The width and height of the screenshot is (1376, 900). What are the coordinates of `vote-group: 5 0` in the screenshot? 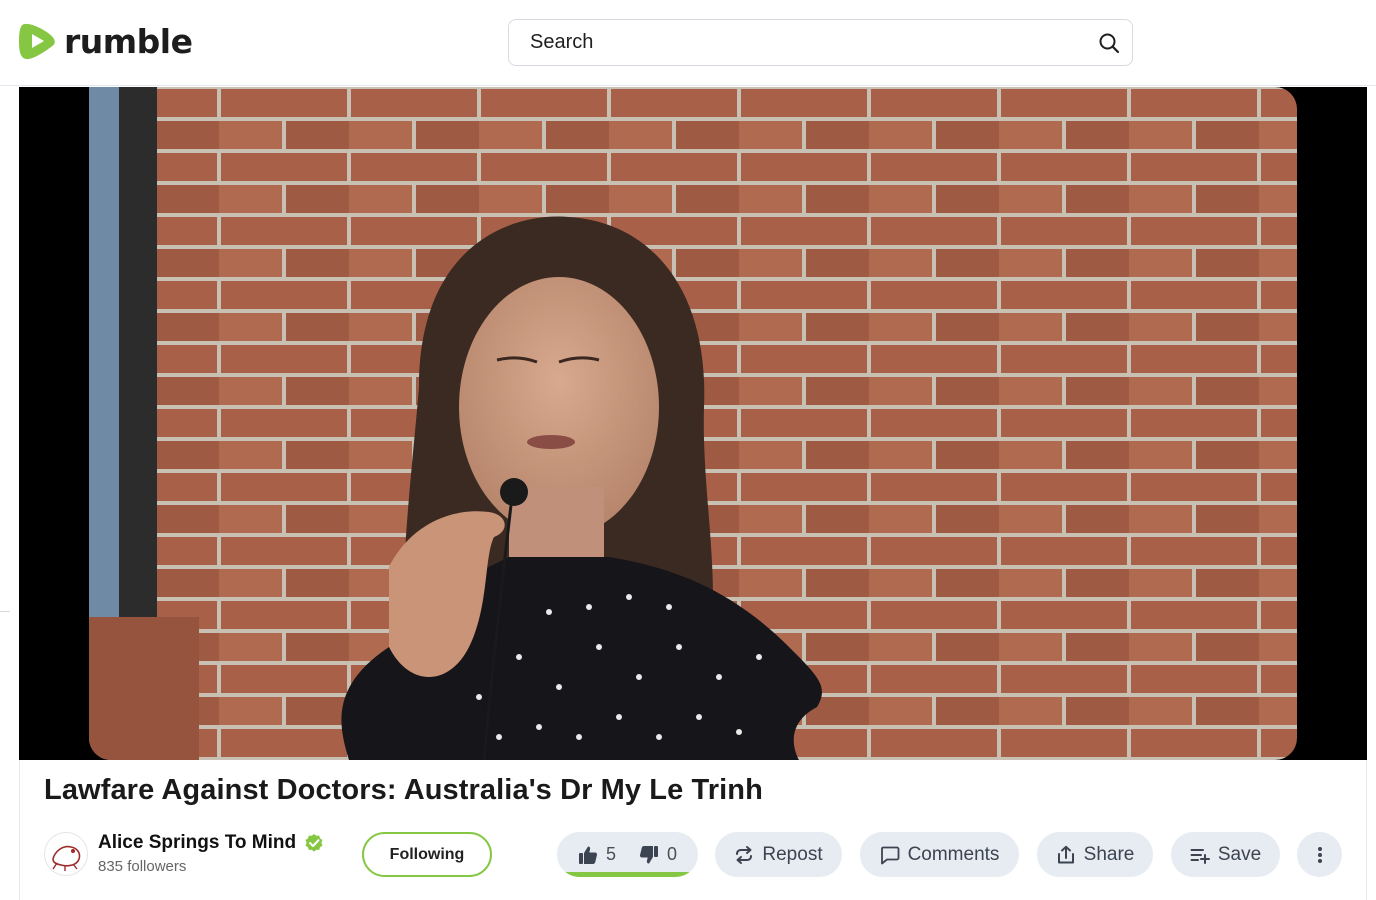 It's located at (627, 854).